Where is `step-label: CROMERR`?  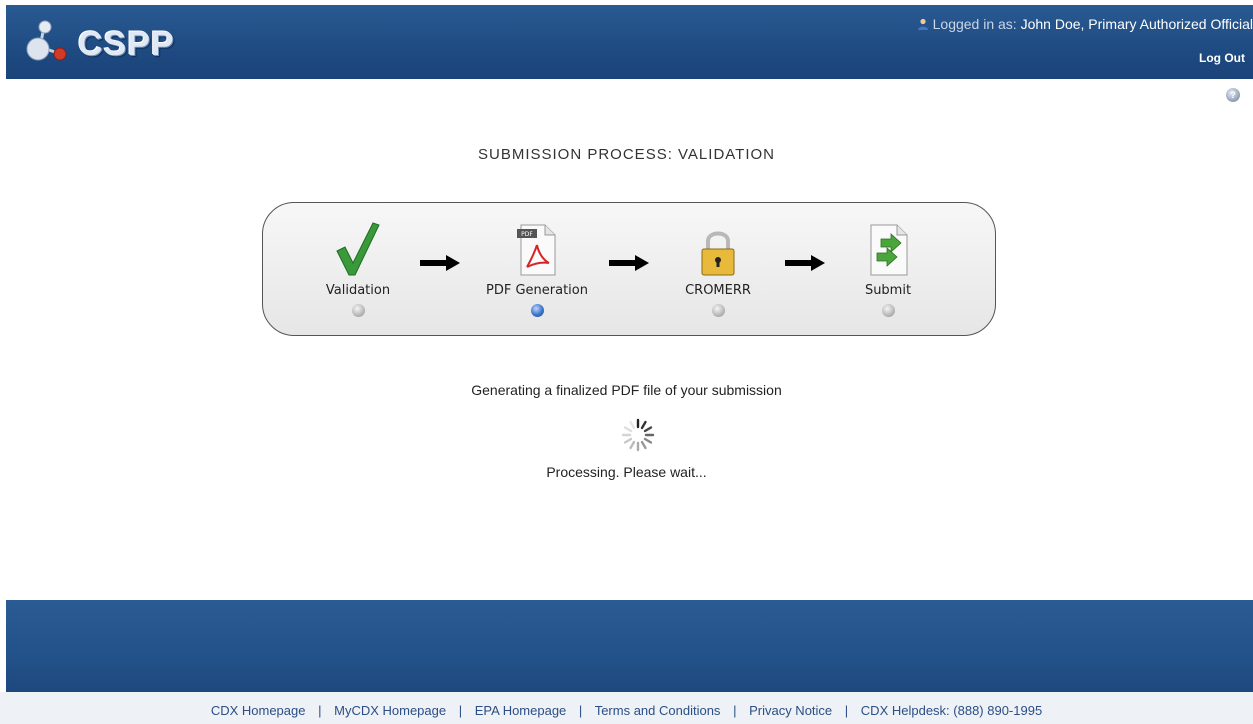 step-label: CROMERR is located at coordinates (718, 290).